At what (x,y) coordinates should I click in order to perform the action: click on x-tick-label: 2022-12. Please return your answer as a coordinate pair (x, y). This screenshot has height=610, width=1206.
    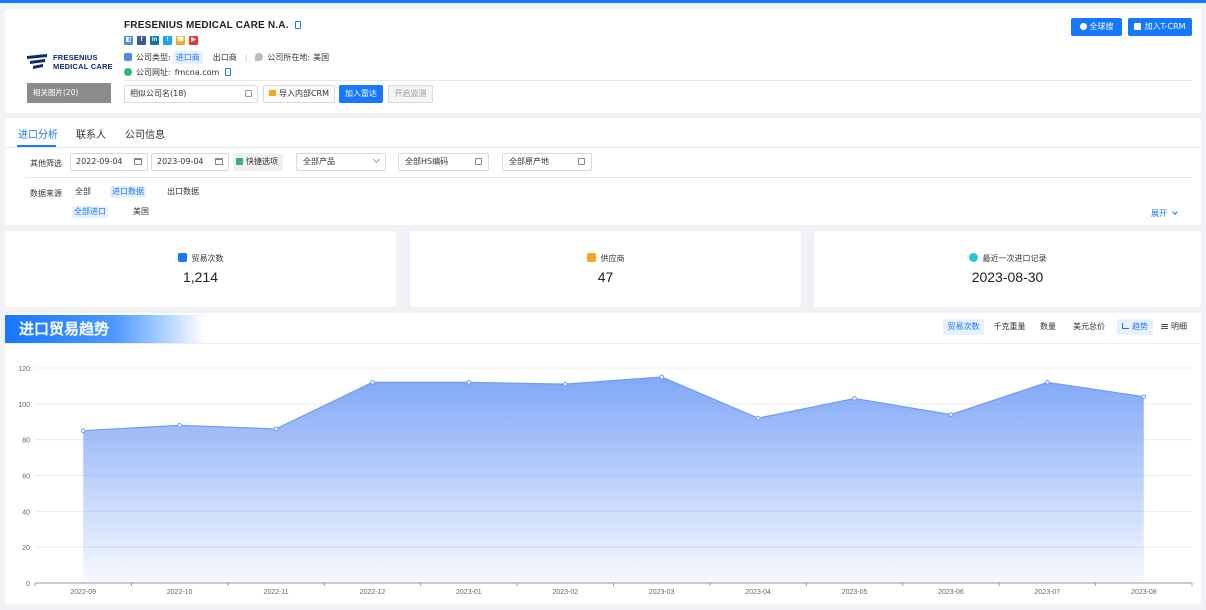
    Looking at the image, I should click on (373, 592).